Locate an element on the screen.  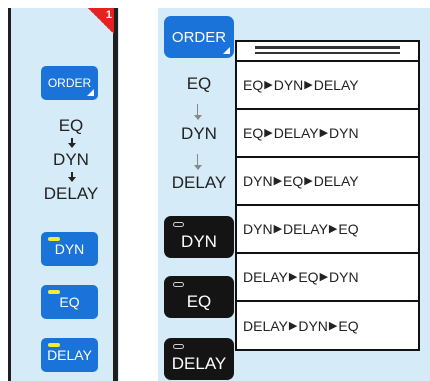
delay-button-label: DELAY is located at coordinates (69, 355).